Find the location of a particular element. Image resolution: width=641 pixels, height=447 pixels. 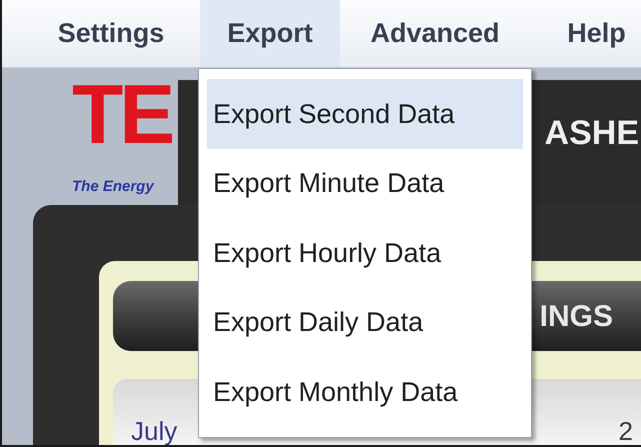

menu-item: Export is located at coordinates (270, 33).